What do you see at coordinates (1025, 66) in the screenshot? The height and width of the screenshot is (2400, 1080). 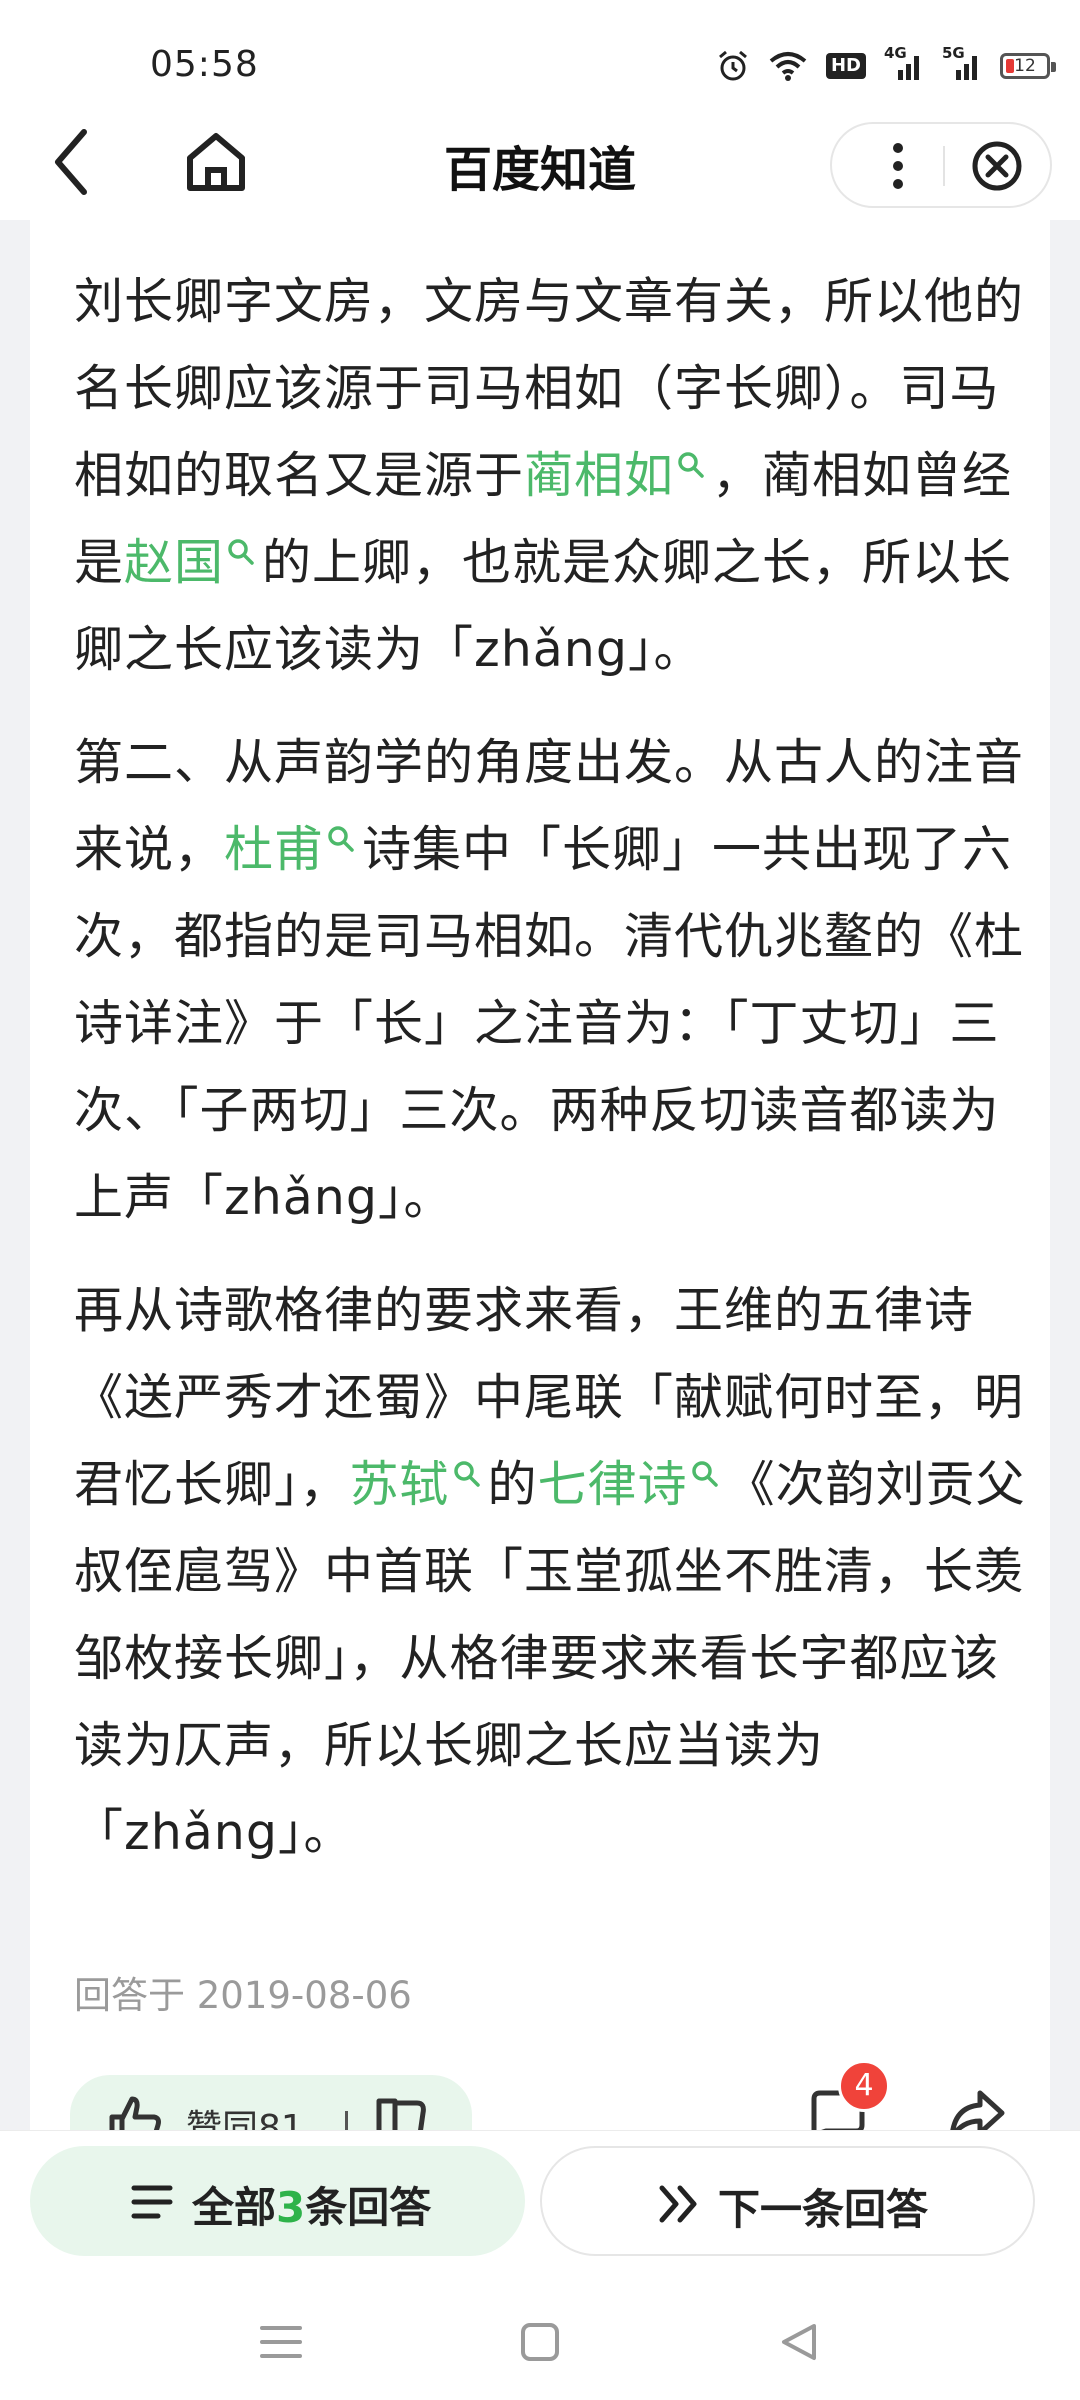 I see `battery-level: 12` at bounding box center [1025, 66].